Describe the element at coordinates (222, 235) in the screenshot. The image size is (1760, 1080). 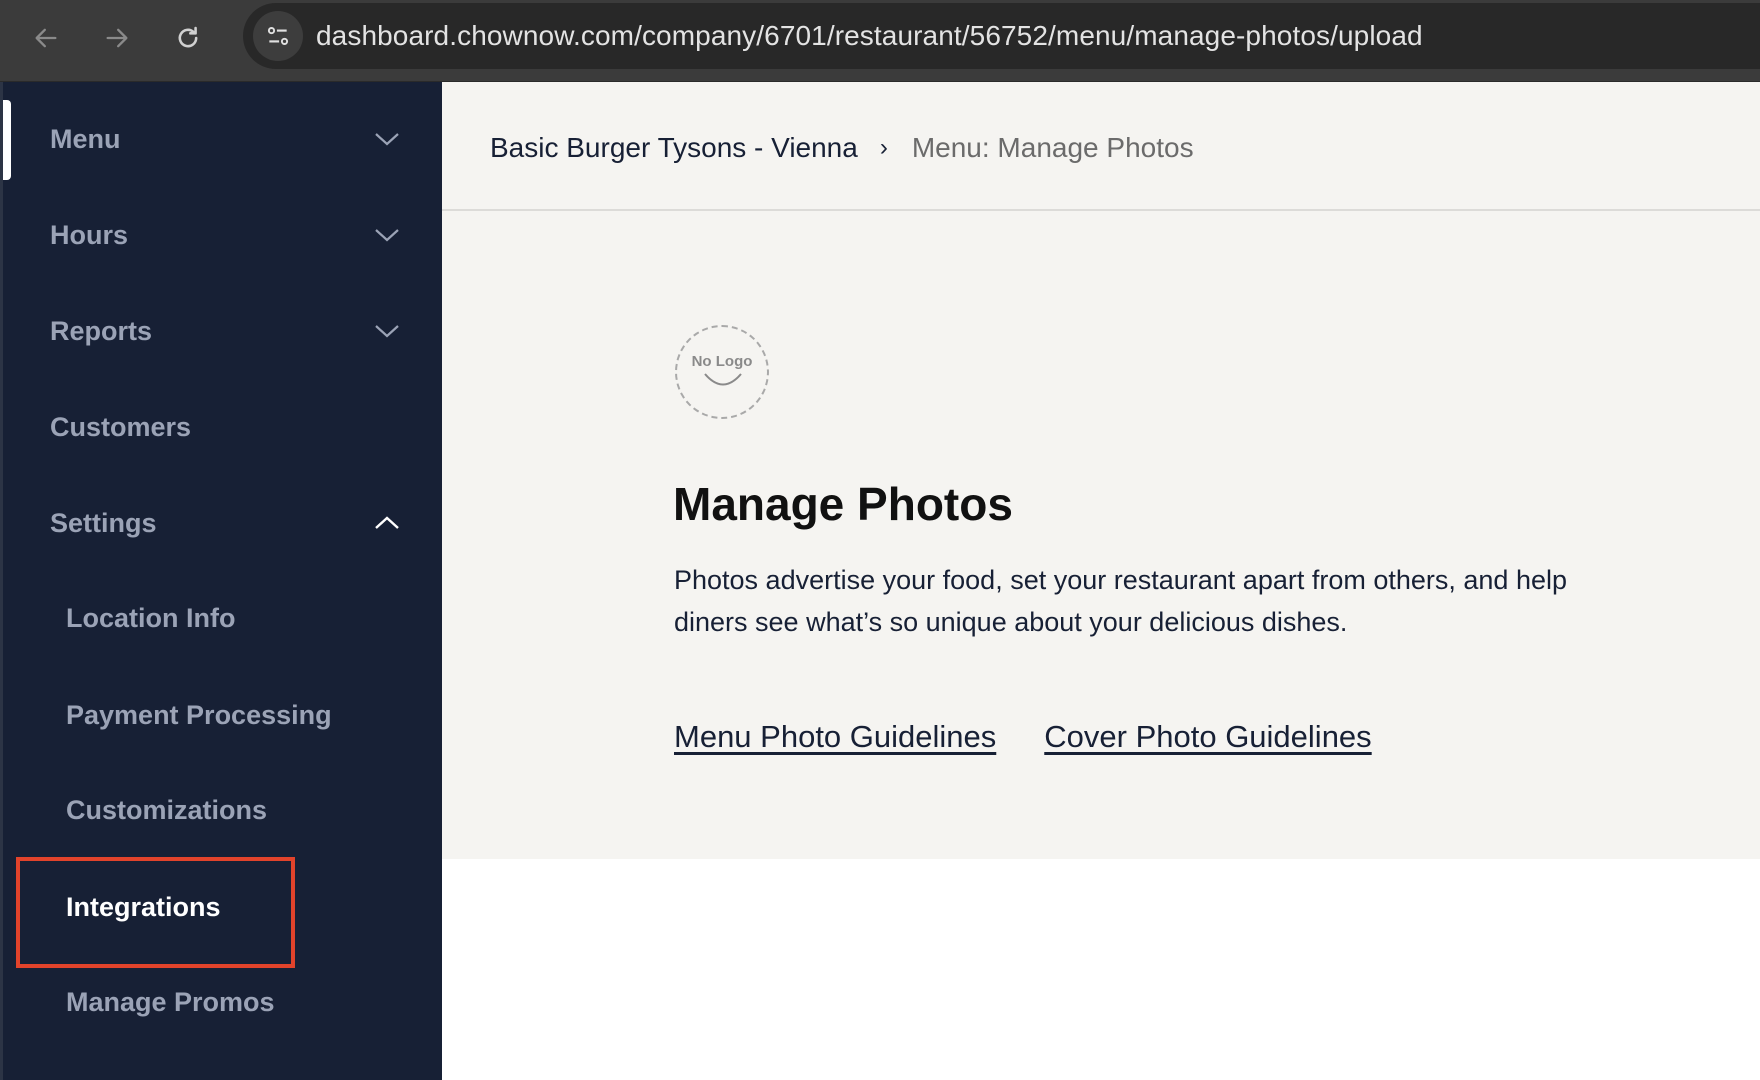
I see `sidebar-item-hours: Hours` at that location.